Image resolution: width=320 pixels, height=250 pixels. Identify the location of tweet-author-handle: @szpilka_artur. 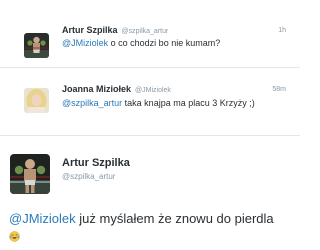
(145, 31).